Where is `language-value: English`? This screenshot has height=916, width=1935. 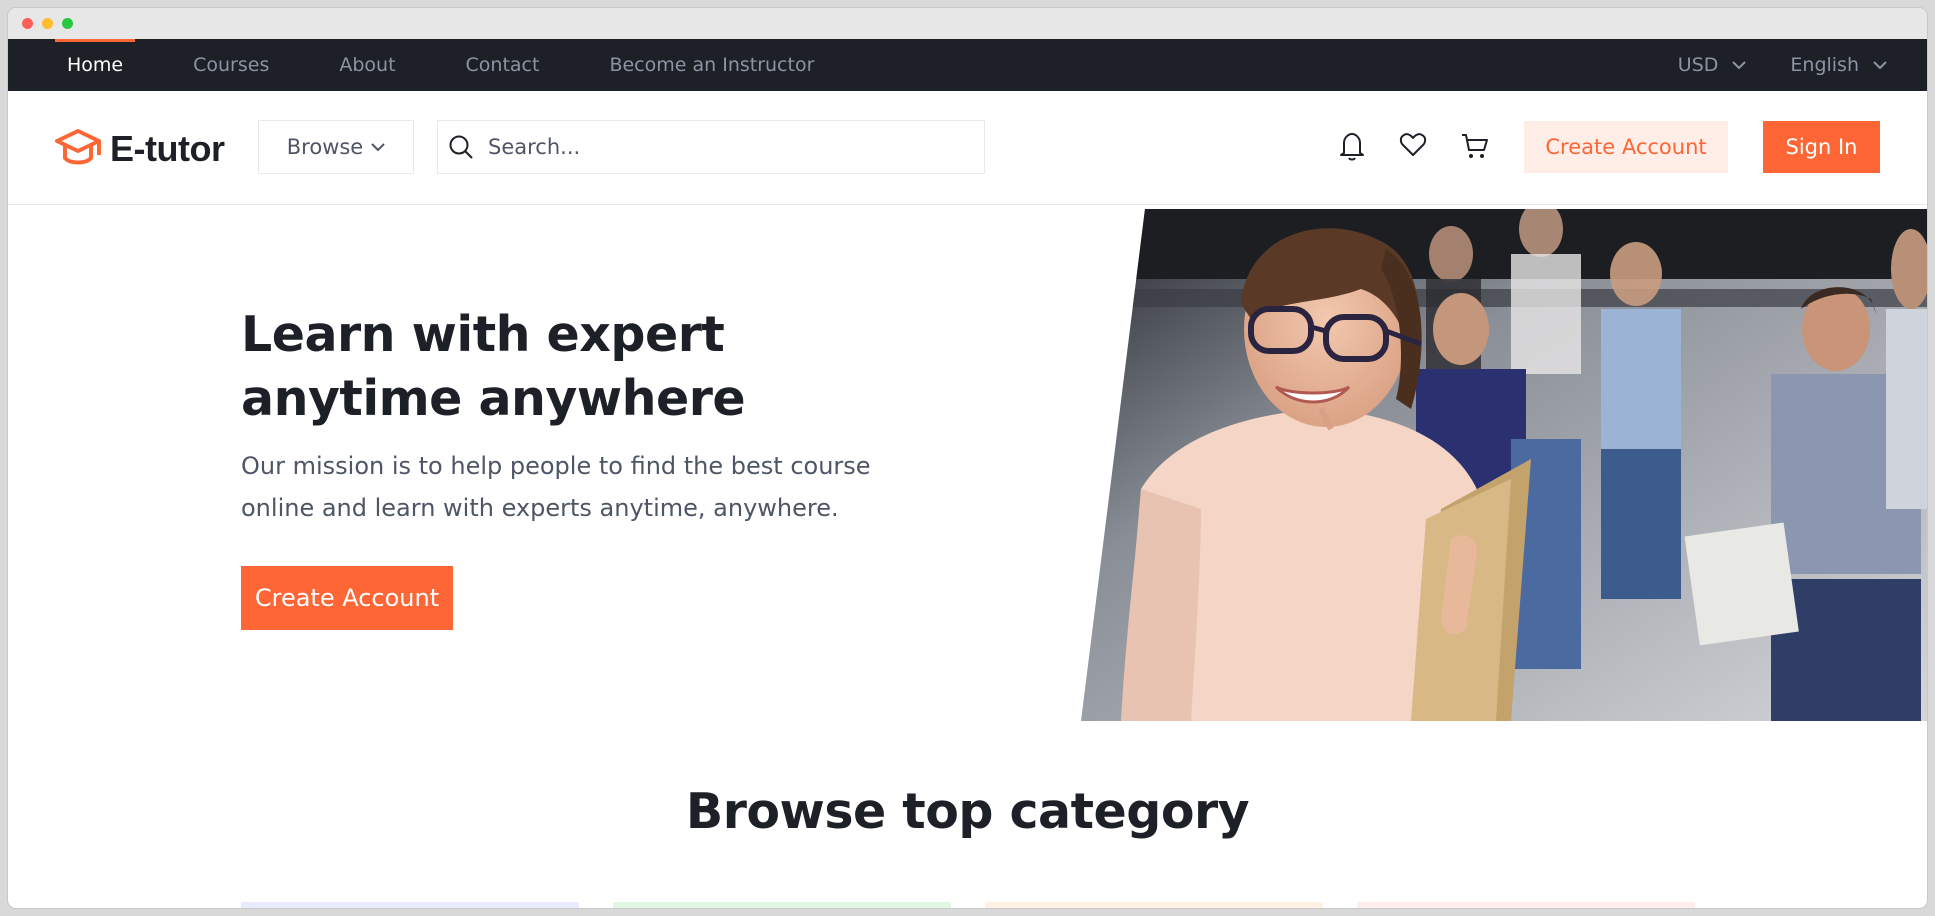
language-value: English is located at coordinates (1824, 65).